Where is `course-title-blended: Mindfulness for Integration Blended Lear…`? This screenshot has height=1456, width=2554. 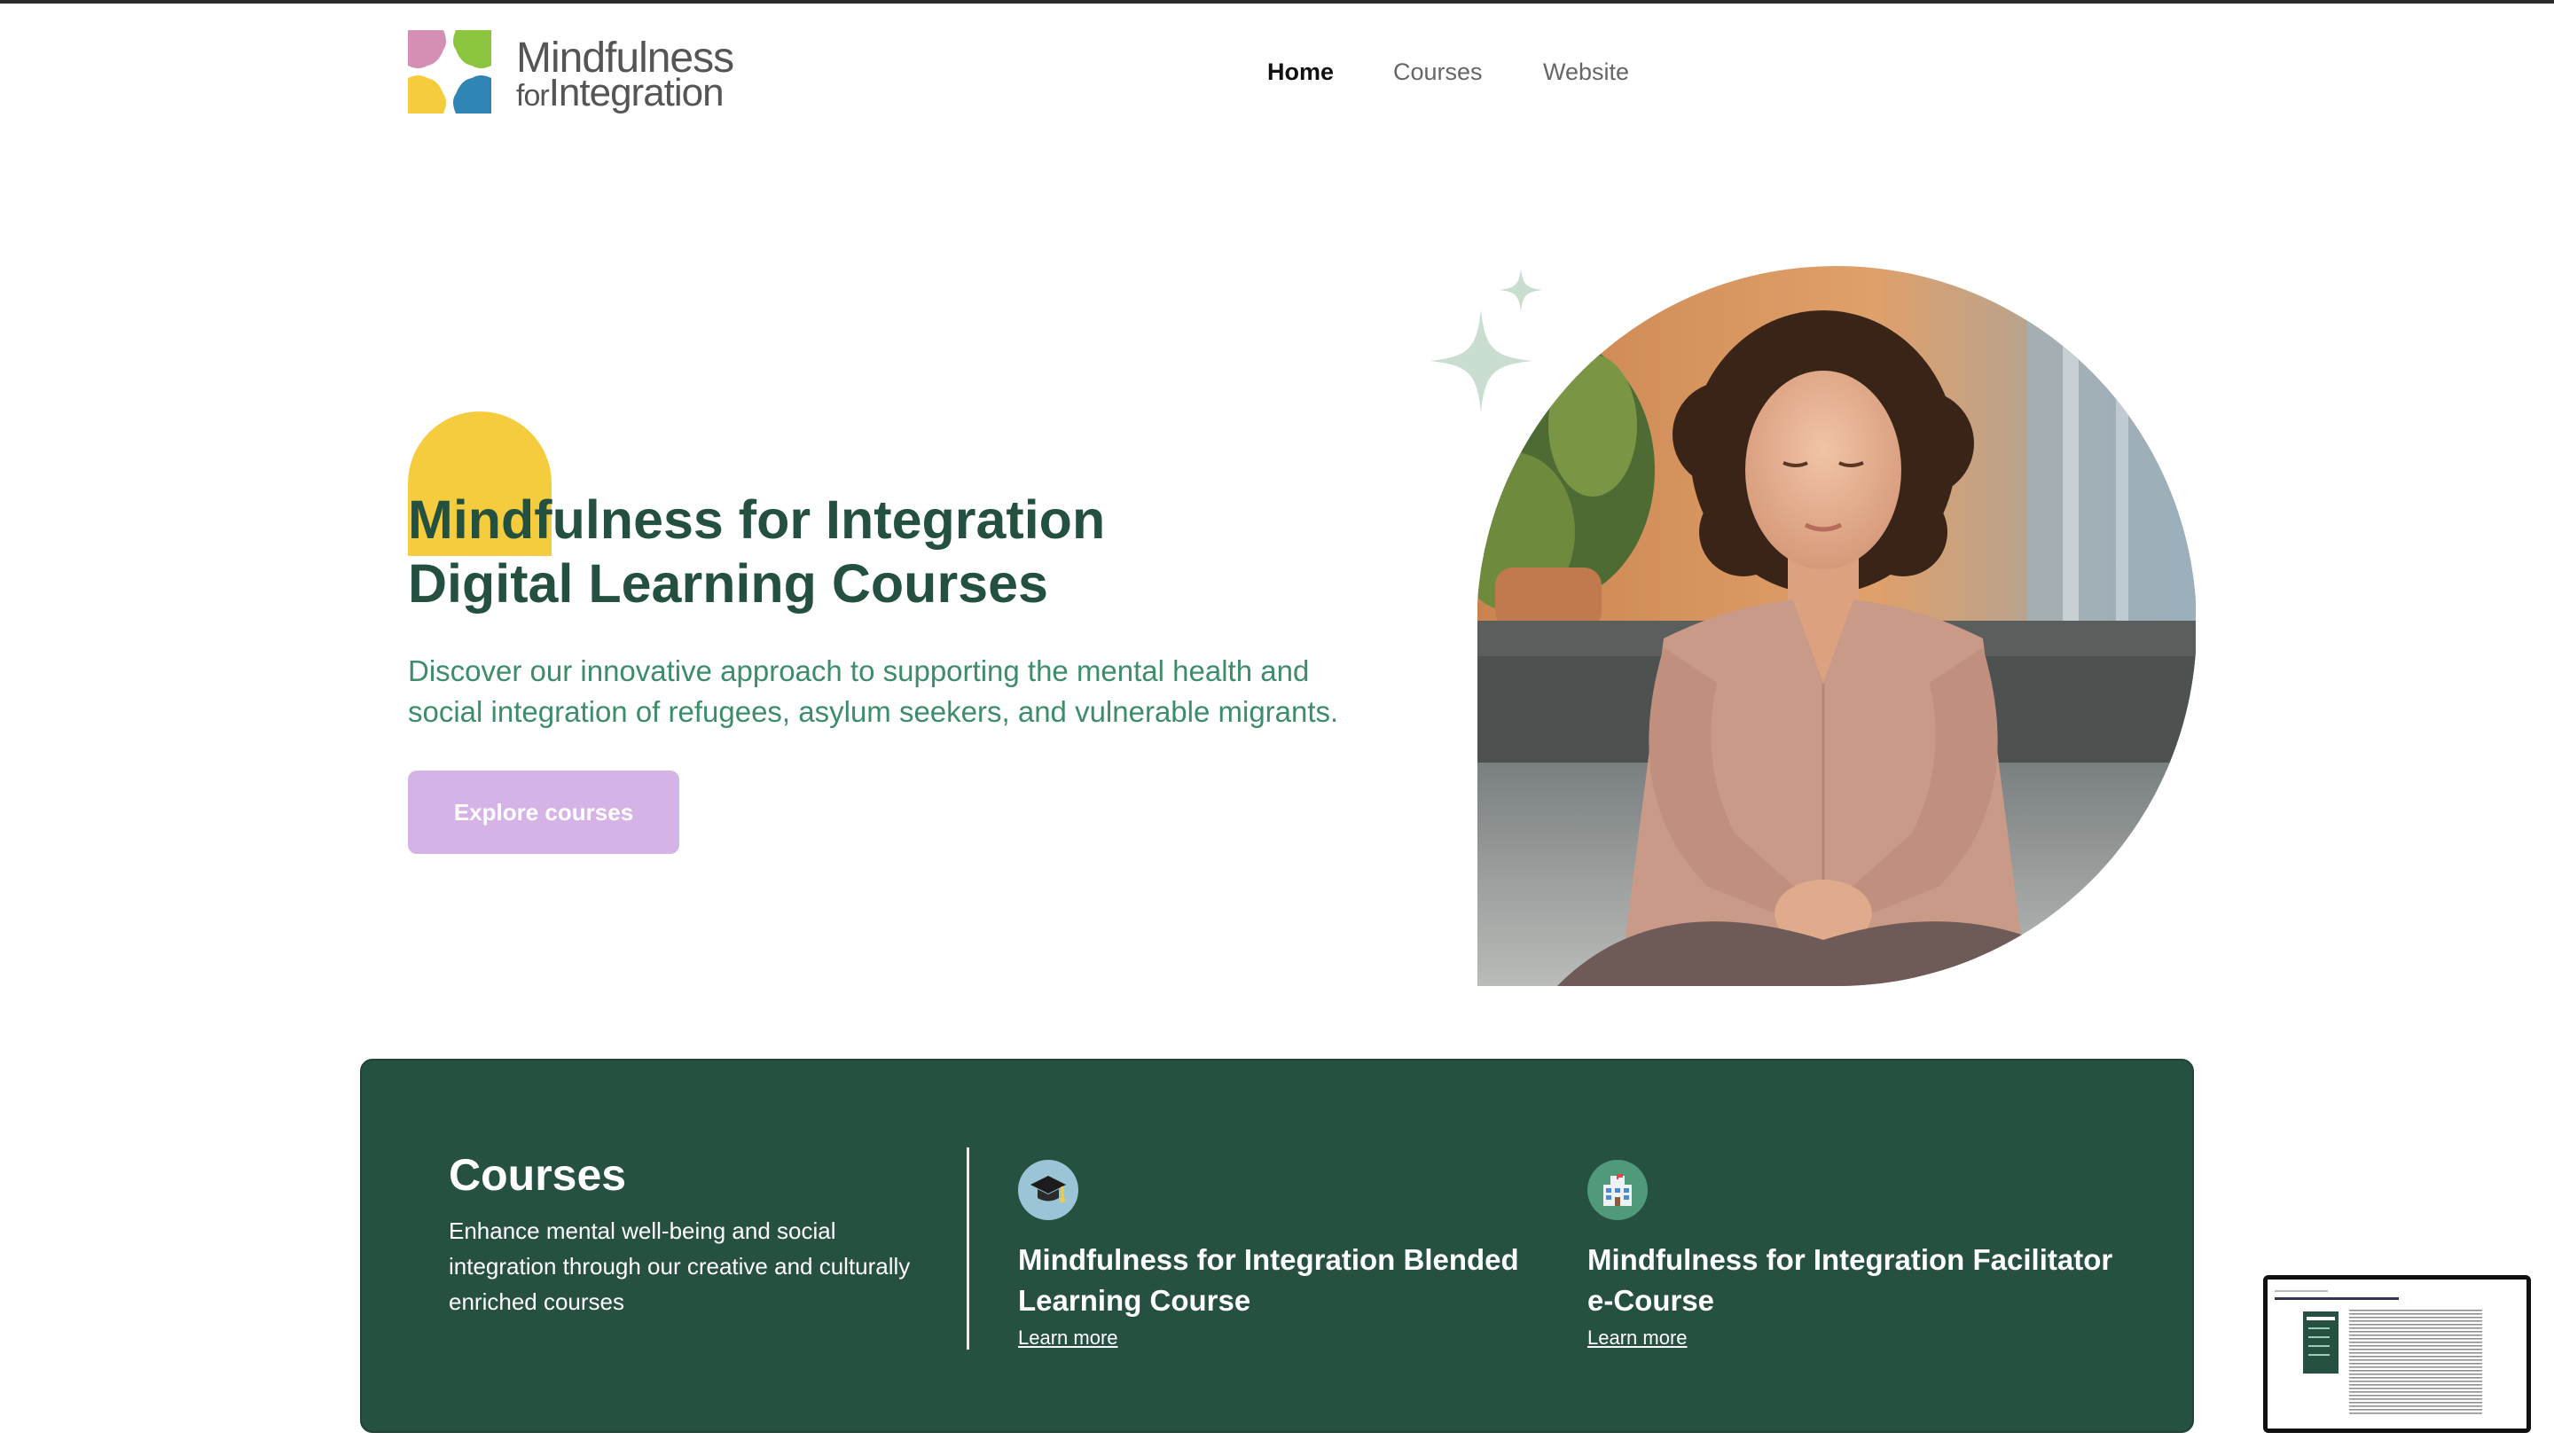
course-title-blended: Mindfulness for Integration Blended Lear… is located at coordinates (1268, 1280).